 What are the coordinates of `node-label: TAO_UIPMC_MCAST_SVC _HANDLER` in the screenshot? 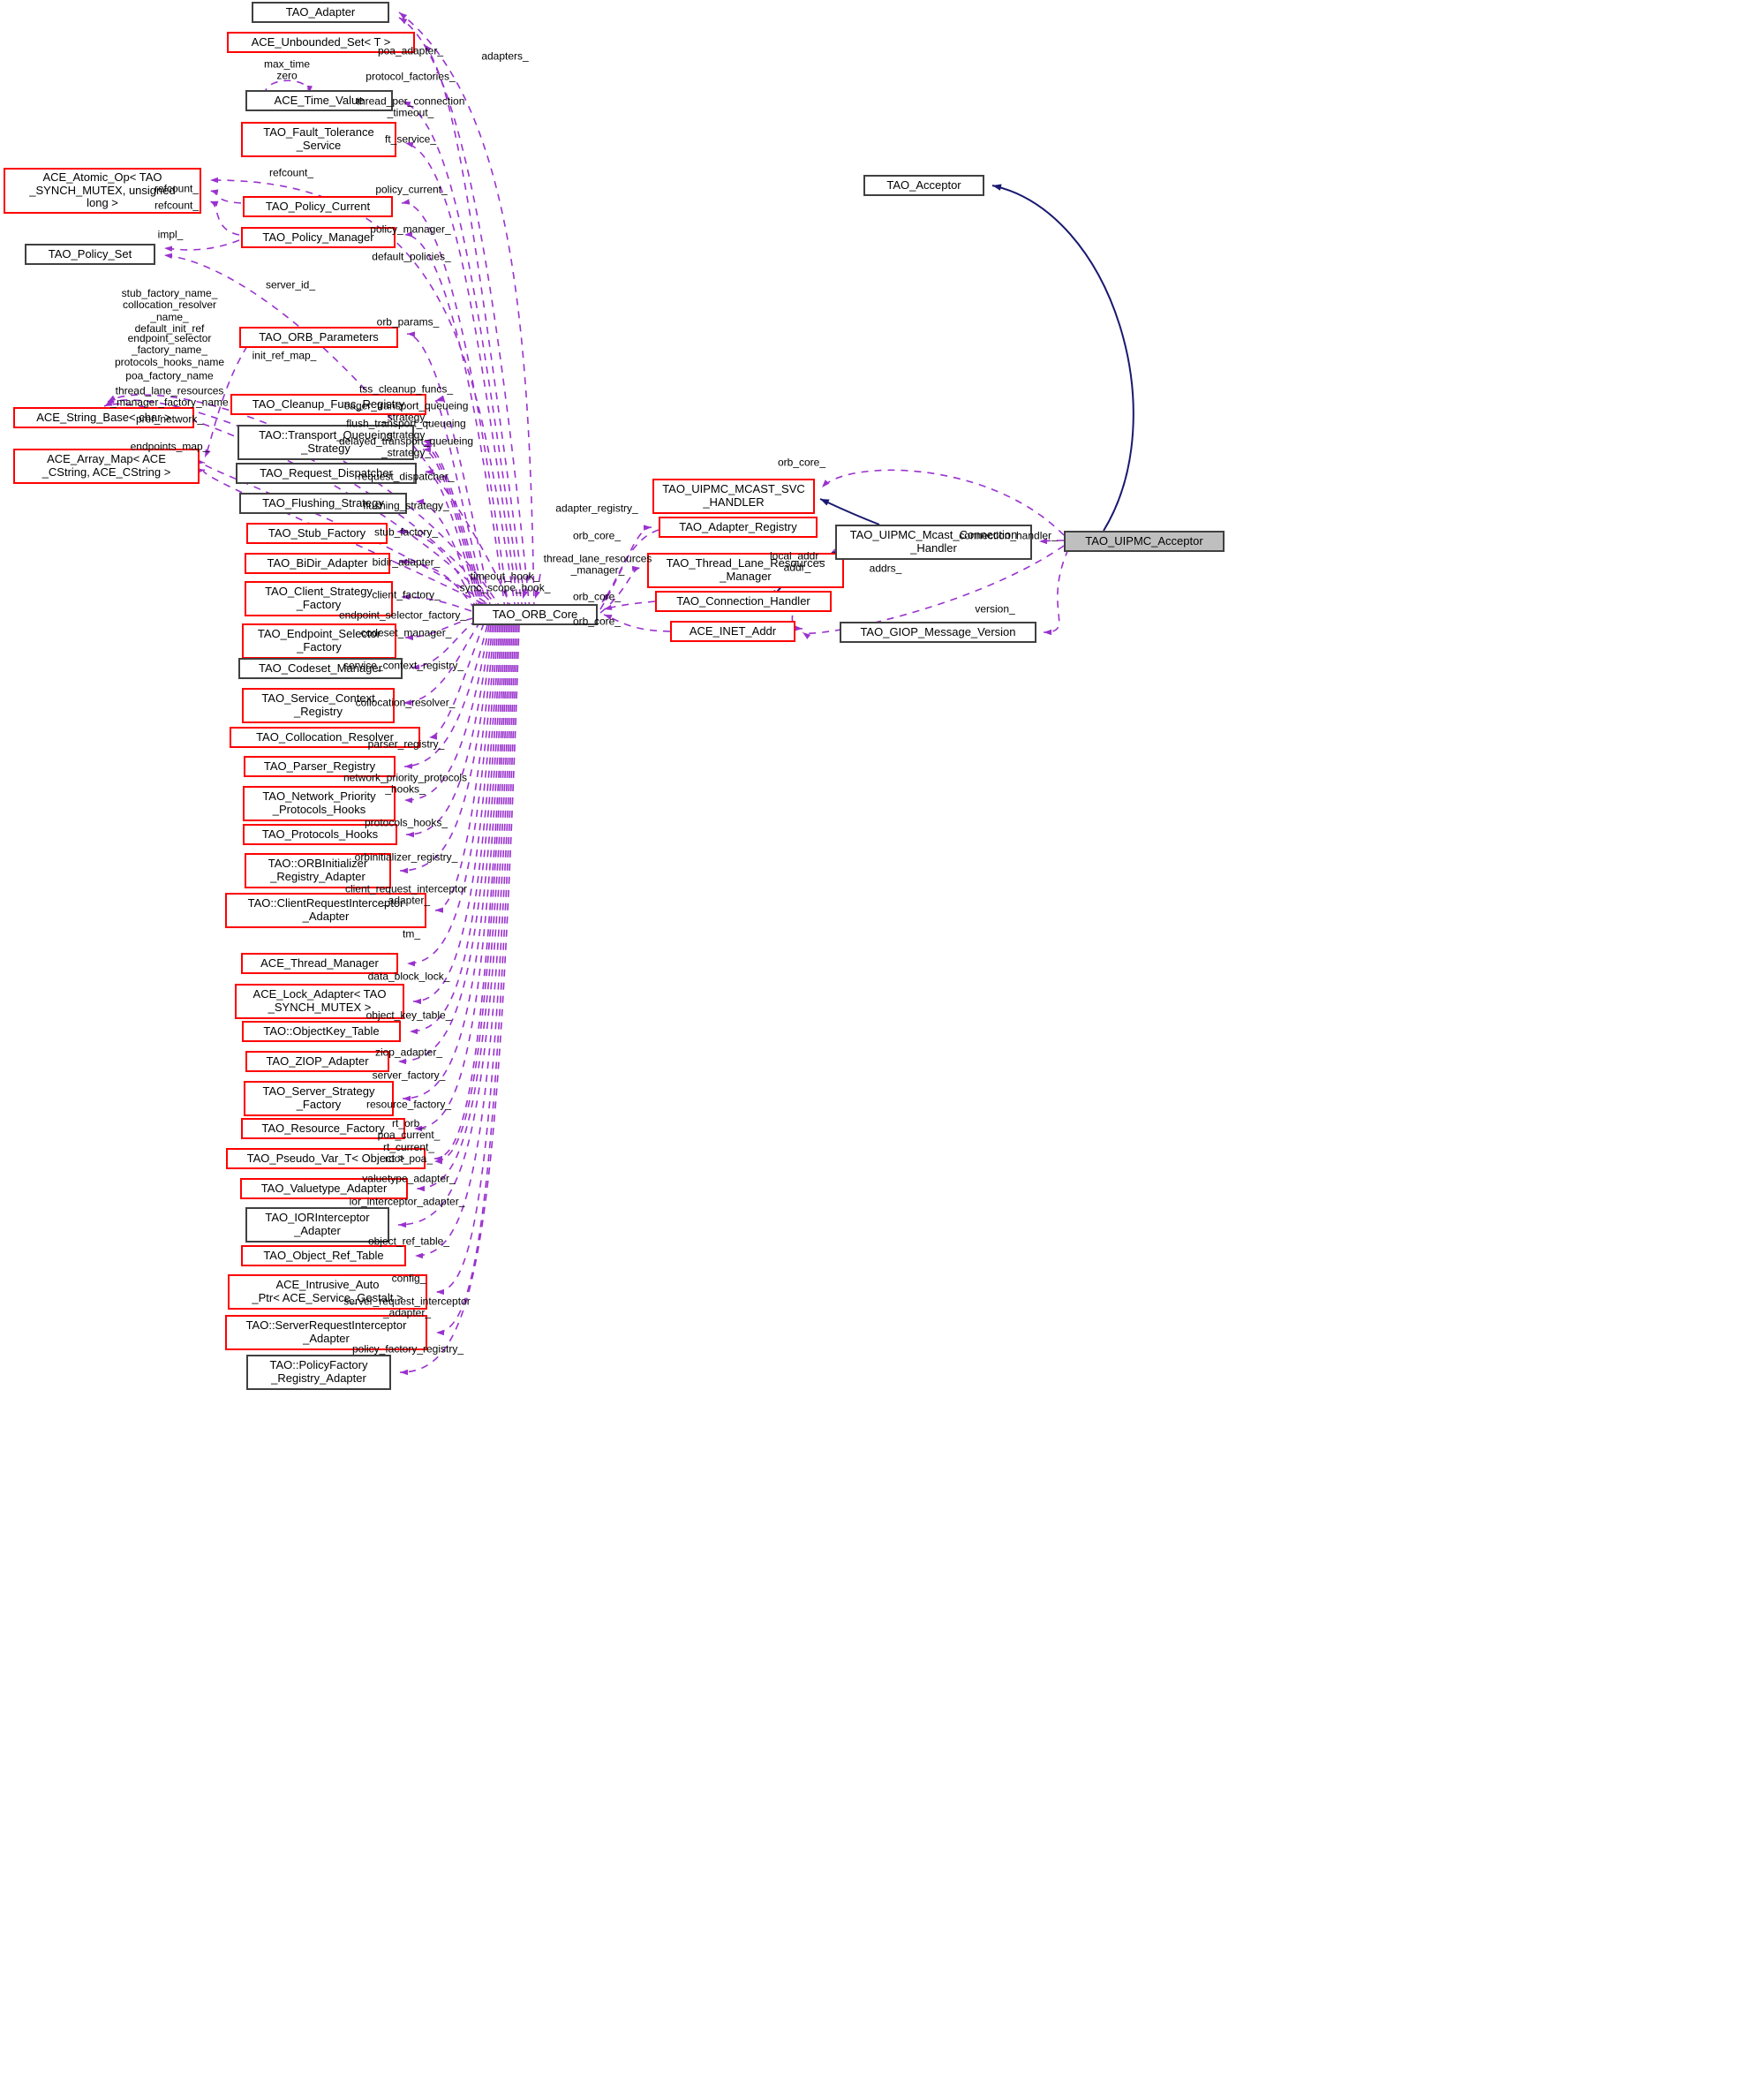 It's located at (733, 496).